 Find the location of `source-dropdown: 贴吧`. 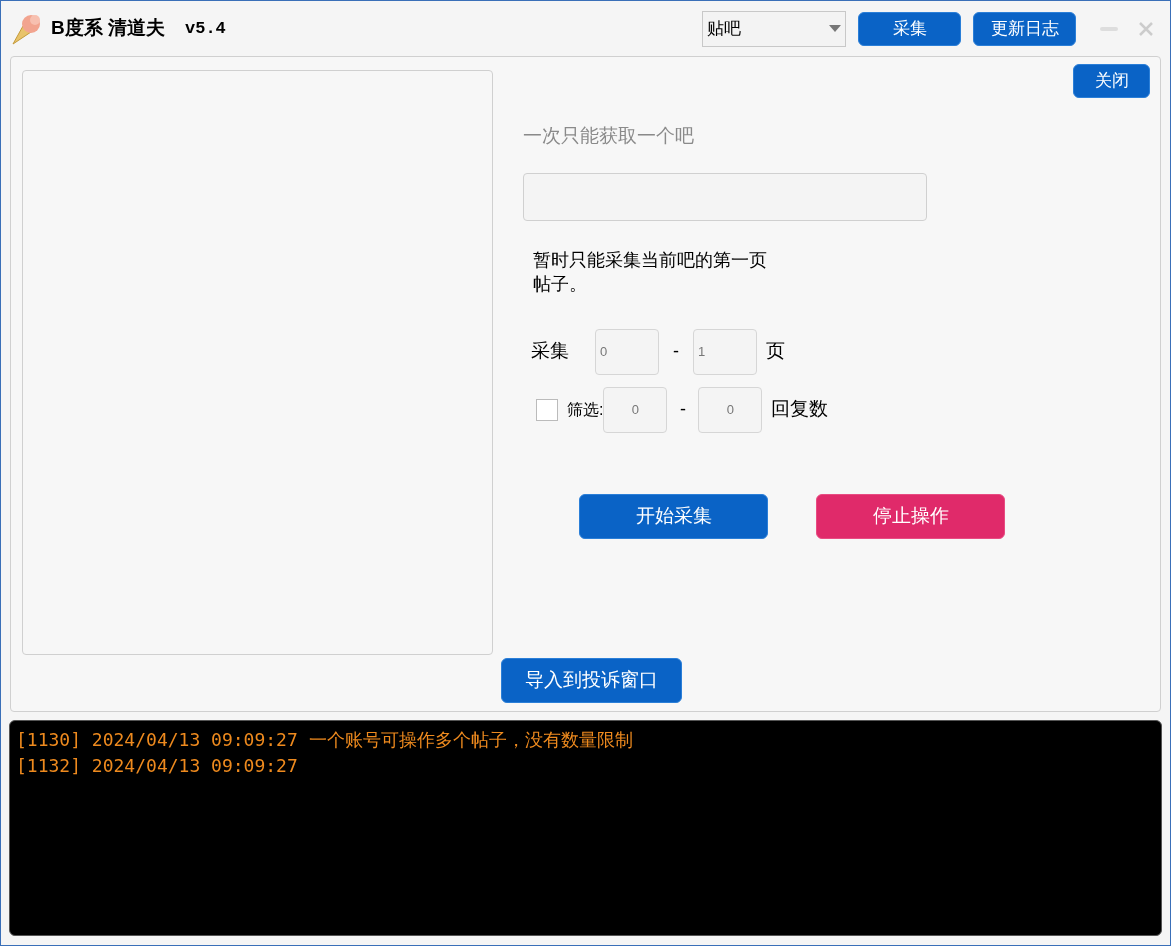

source-dropdown: 贴吧 is located at coordinates (774, 28).